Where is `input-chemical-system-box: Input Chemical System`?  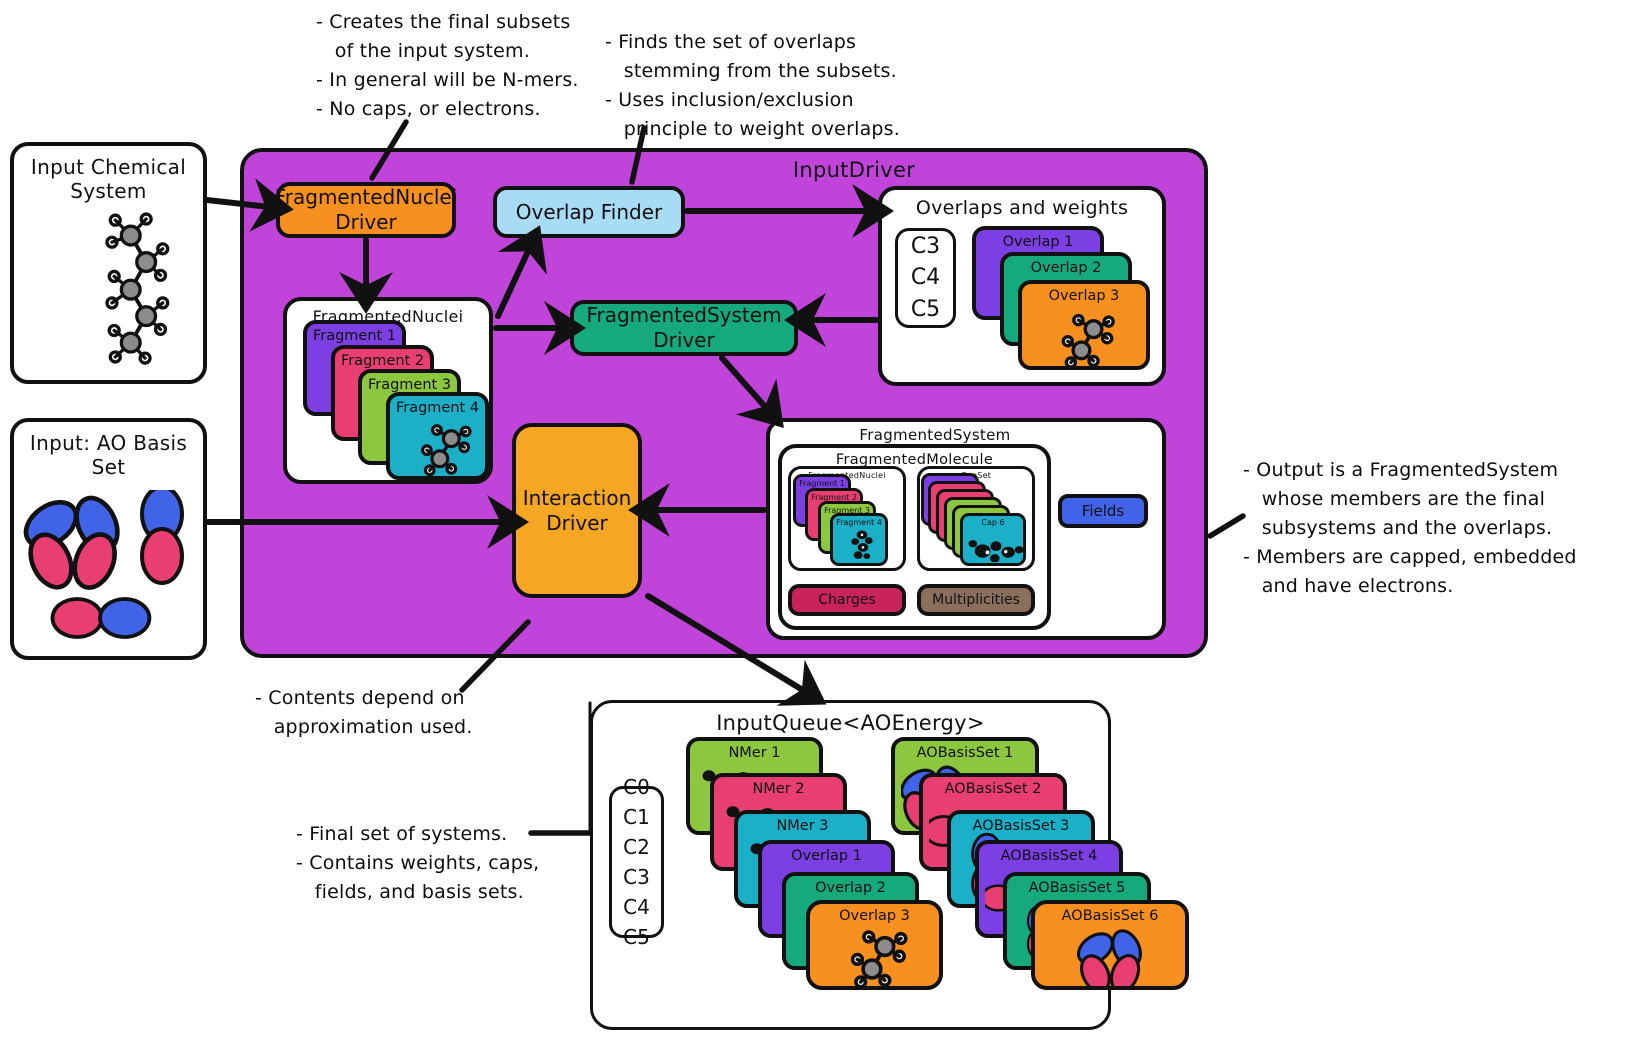
input-chemical-system-box: Input Chemical System is located at coordinates (108, 263).